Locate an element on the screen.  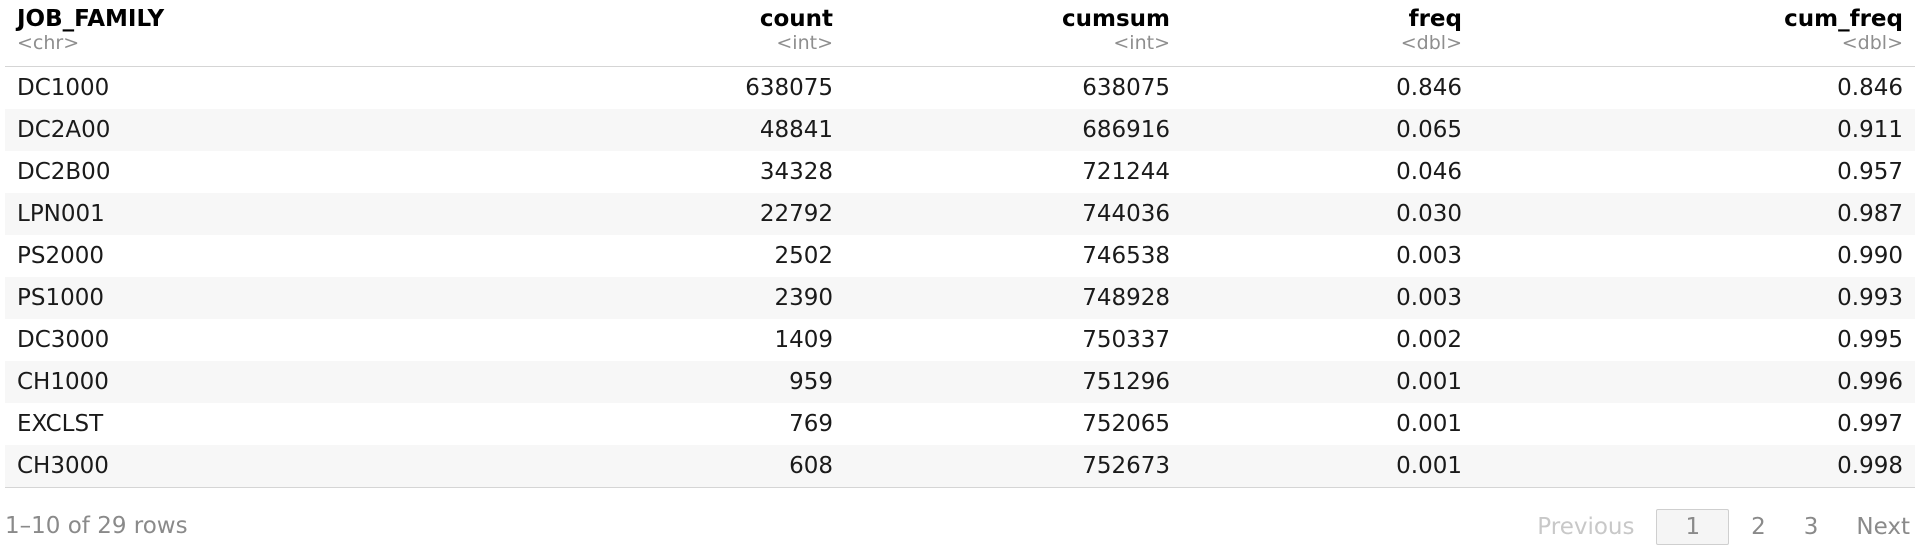
column-header-count: count <int> is located at coordinates (595, 33).